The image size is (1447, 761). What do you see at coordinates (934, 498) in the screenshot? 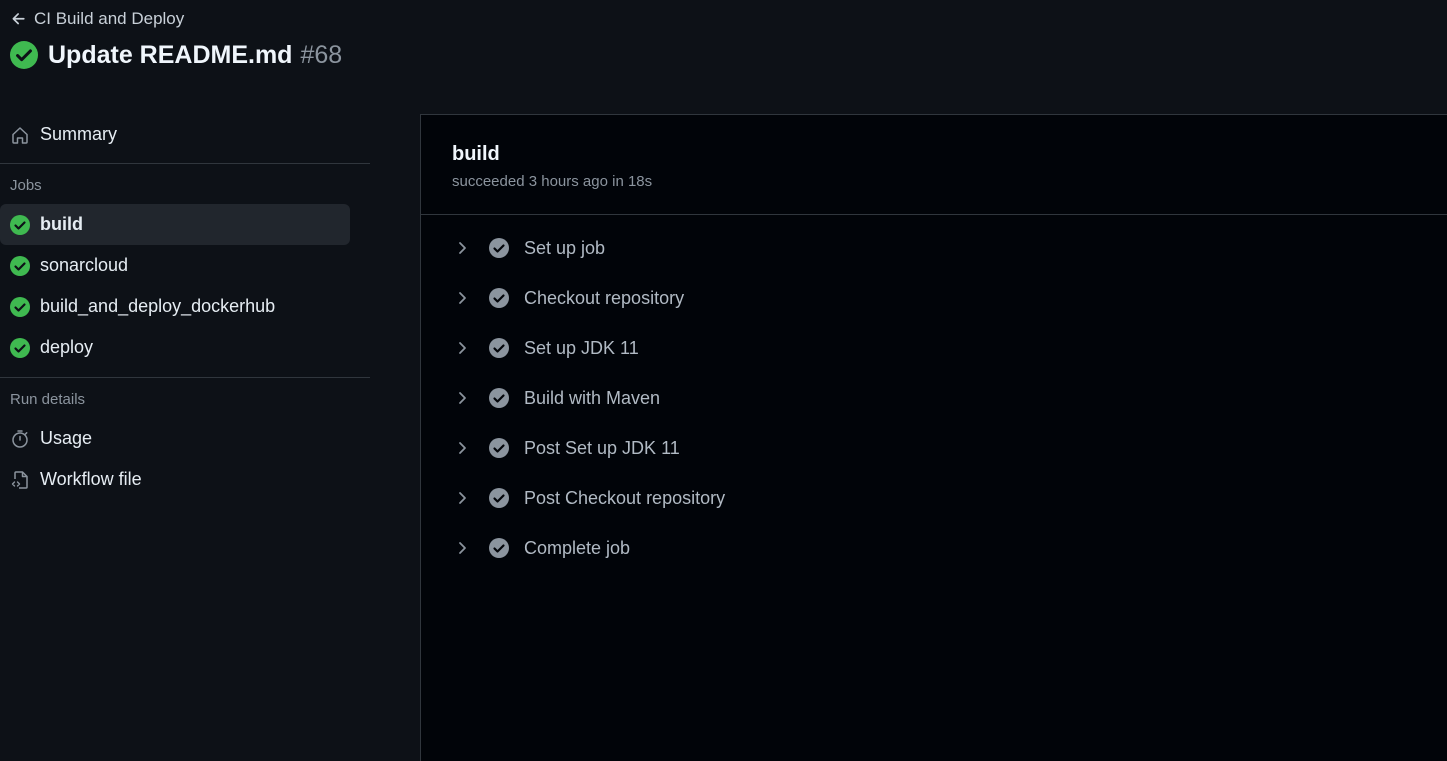
I see `step-row: Post Checkout repository` at bounding box center [934, 498].